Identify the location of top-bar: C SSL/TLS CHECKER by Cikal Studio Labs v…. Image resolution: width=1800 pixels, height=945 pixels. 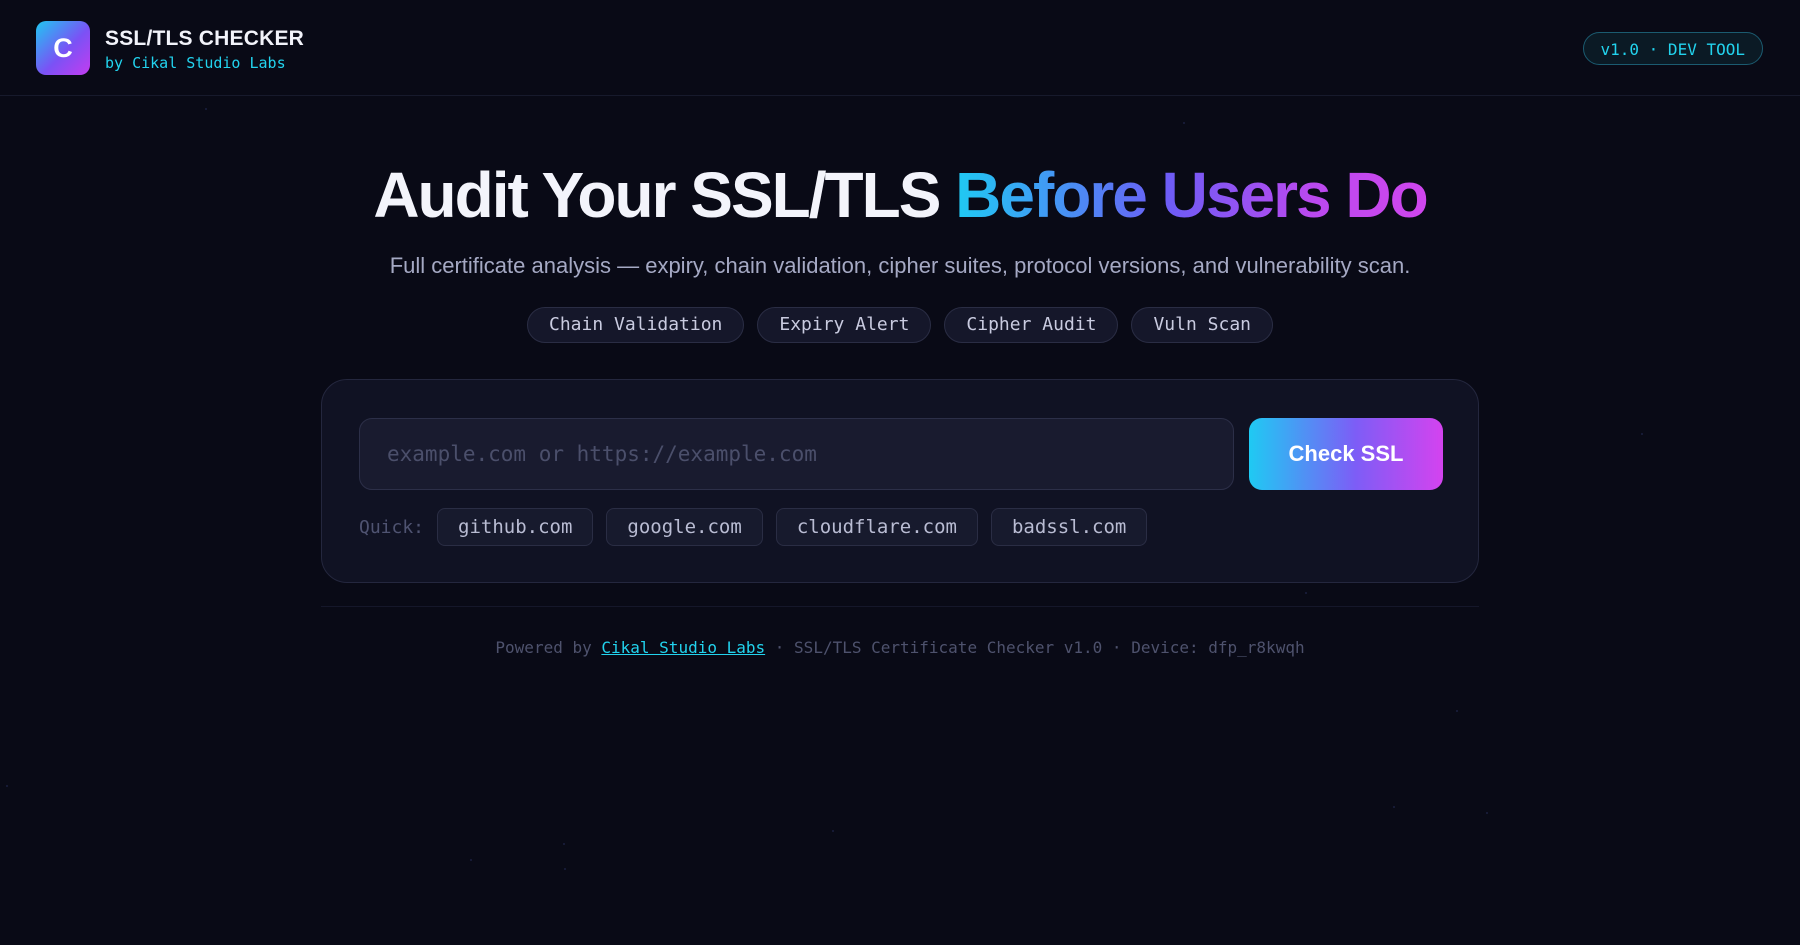
(900, 48).